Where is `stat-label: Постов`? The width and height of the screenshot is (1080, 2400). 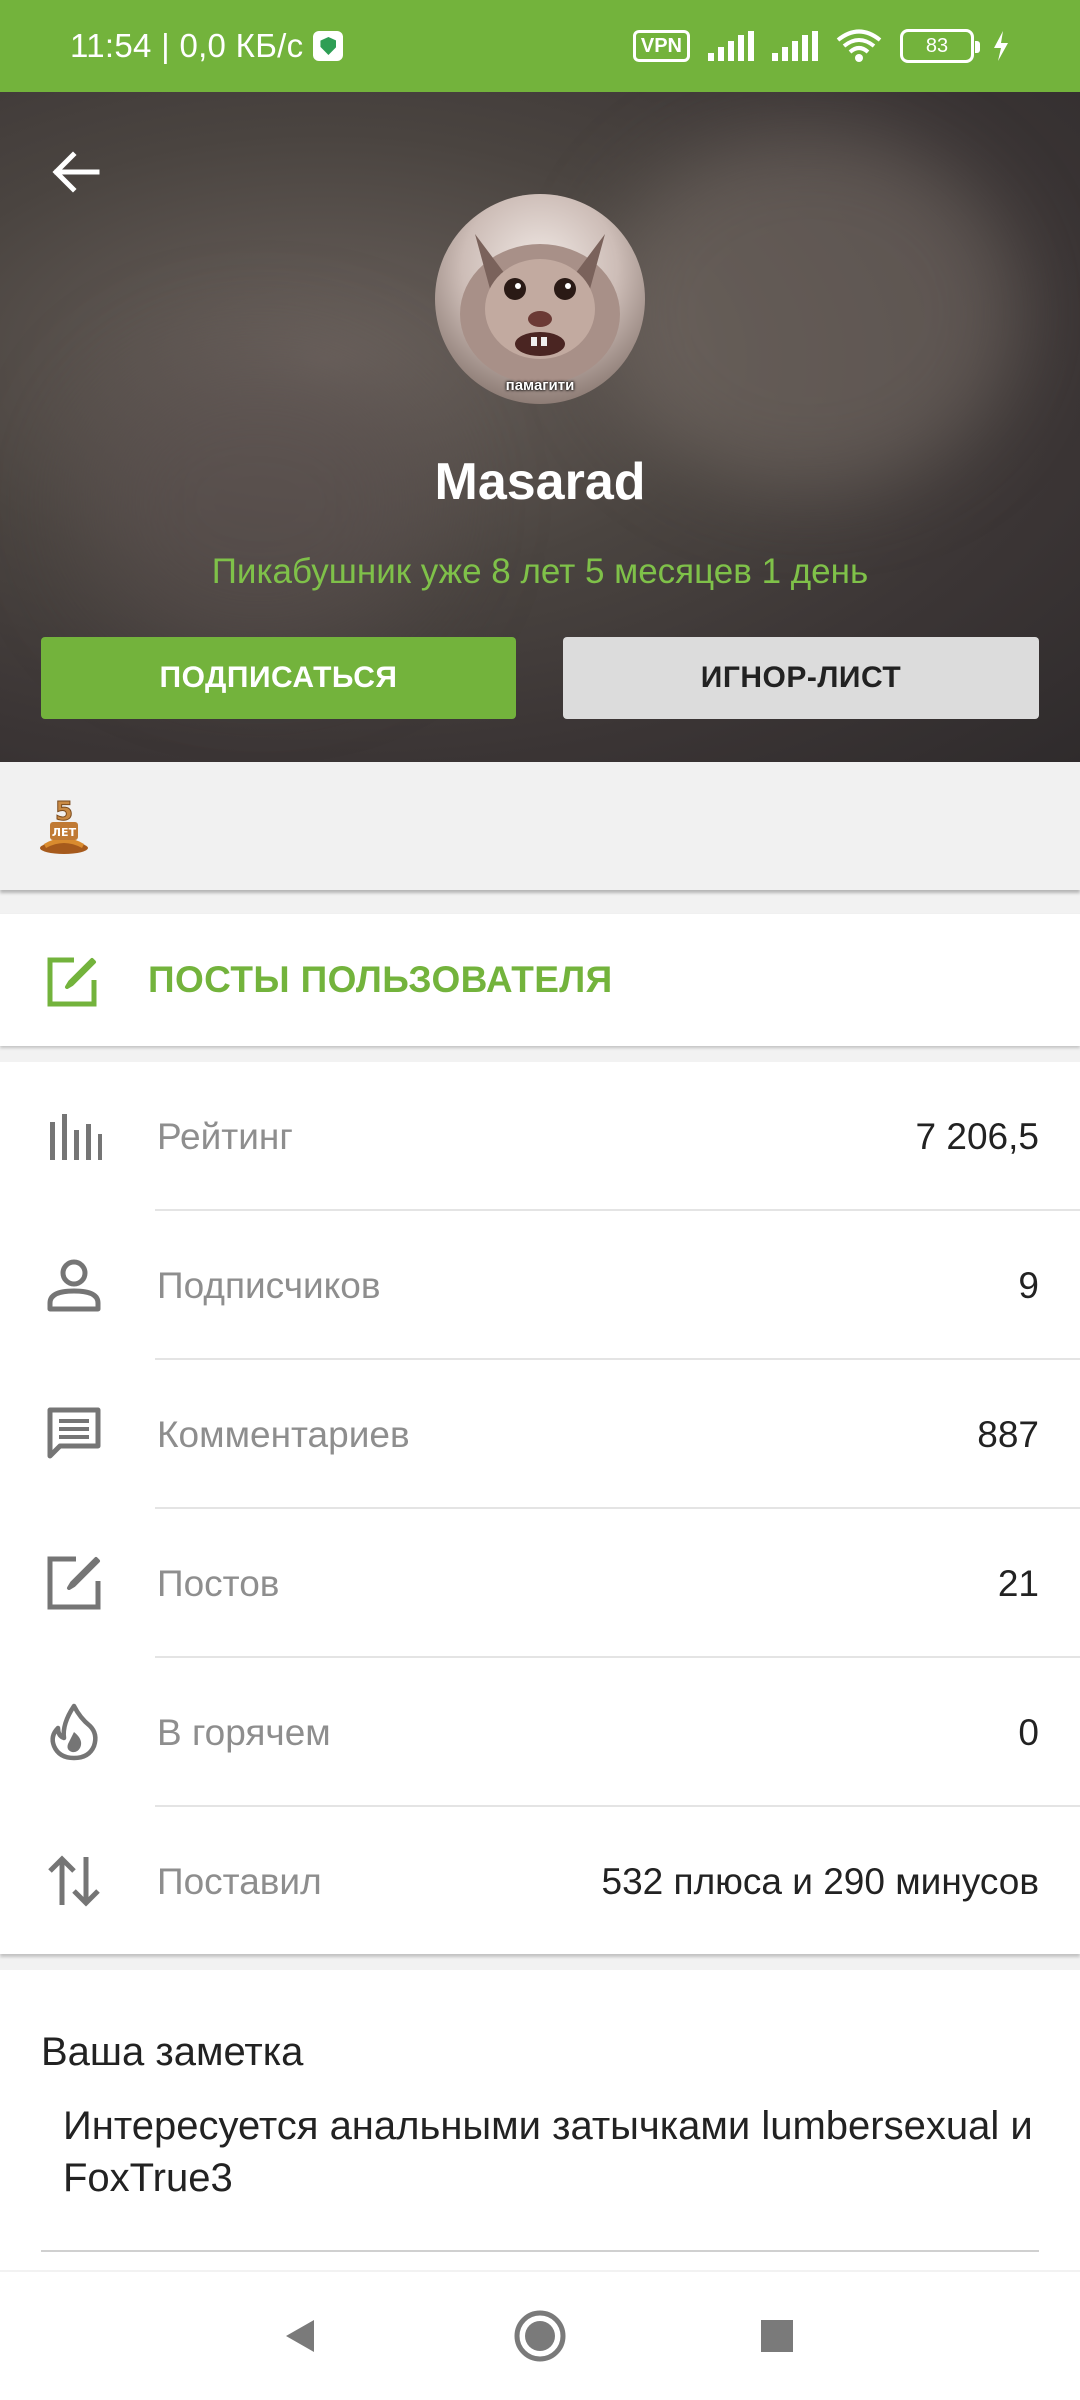
stat-label: Постов is located at coordinates (218, 1583).